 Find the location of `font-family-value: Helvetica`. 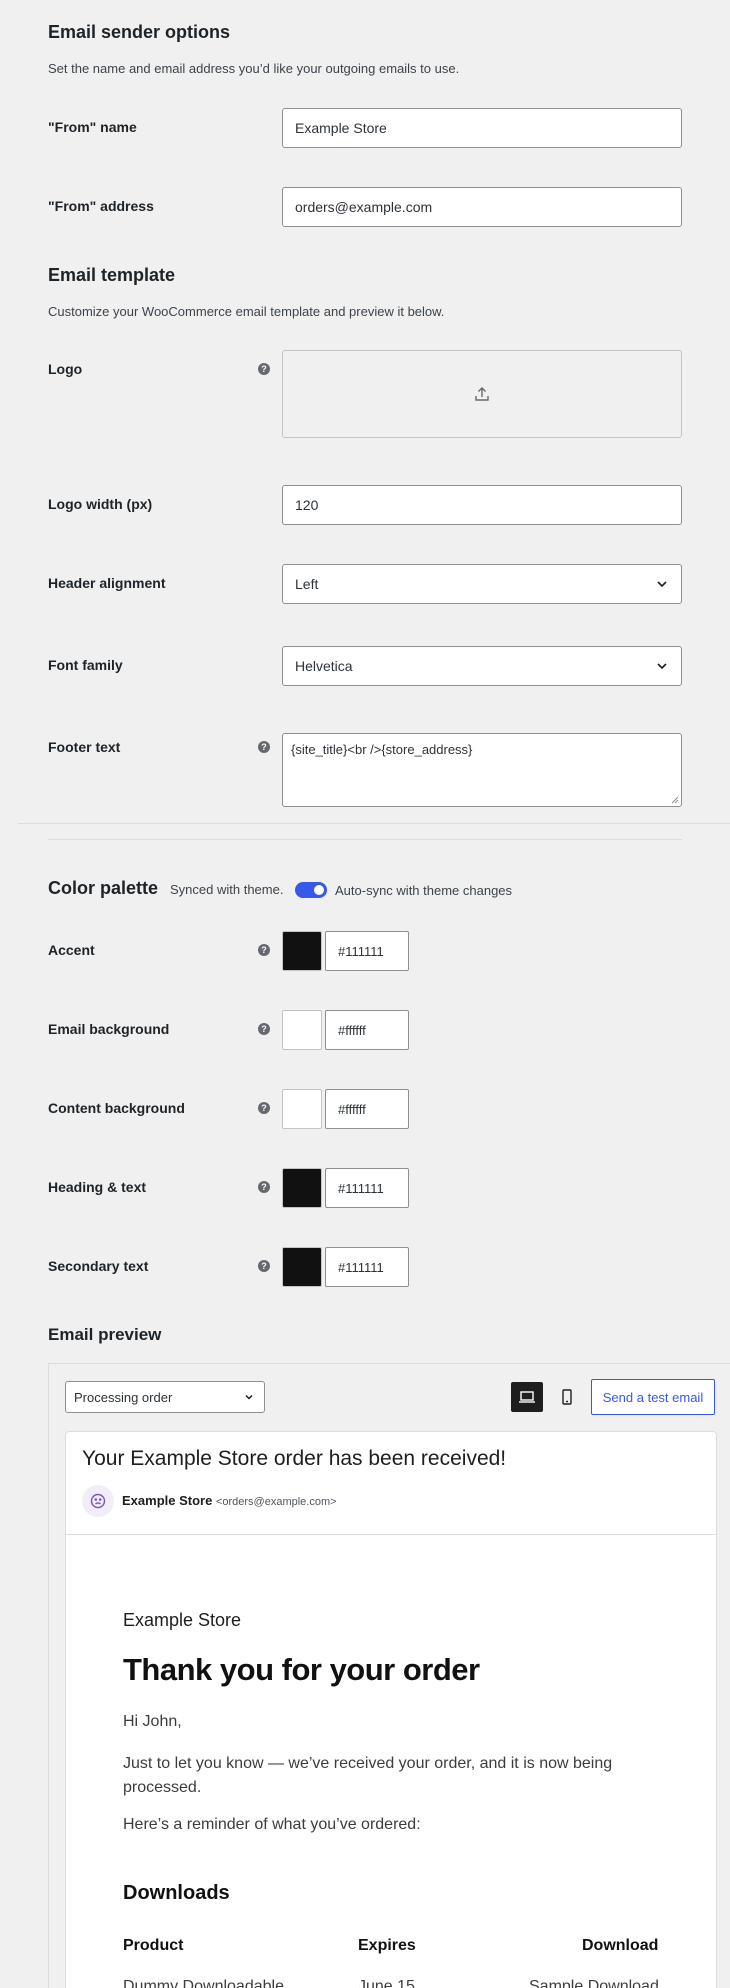

font-family-value: Helvetica is located at coordinates (324, 666).